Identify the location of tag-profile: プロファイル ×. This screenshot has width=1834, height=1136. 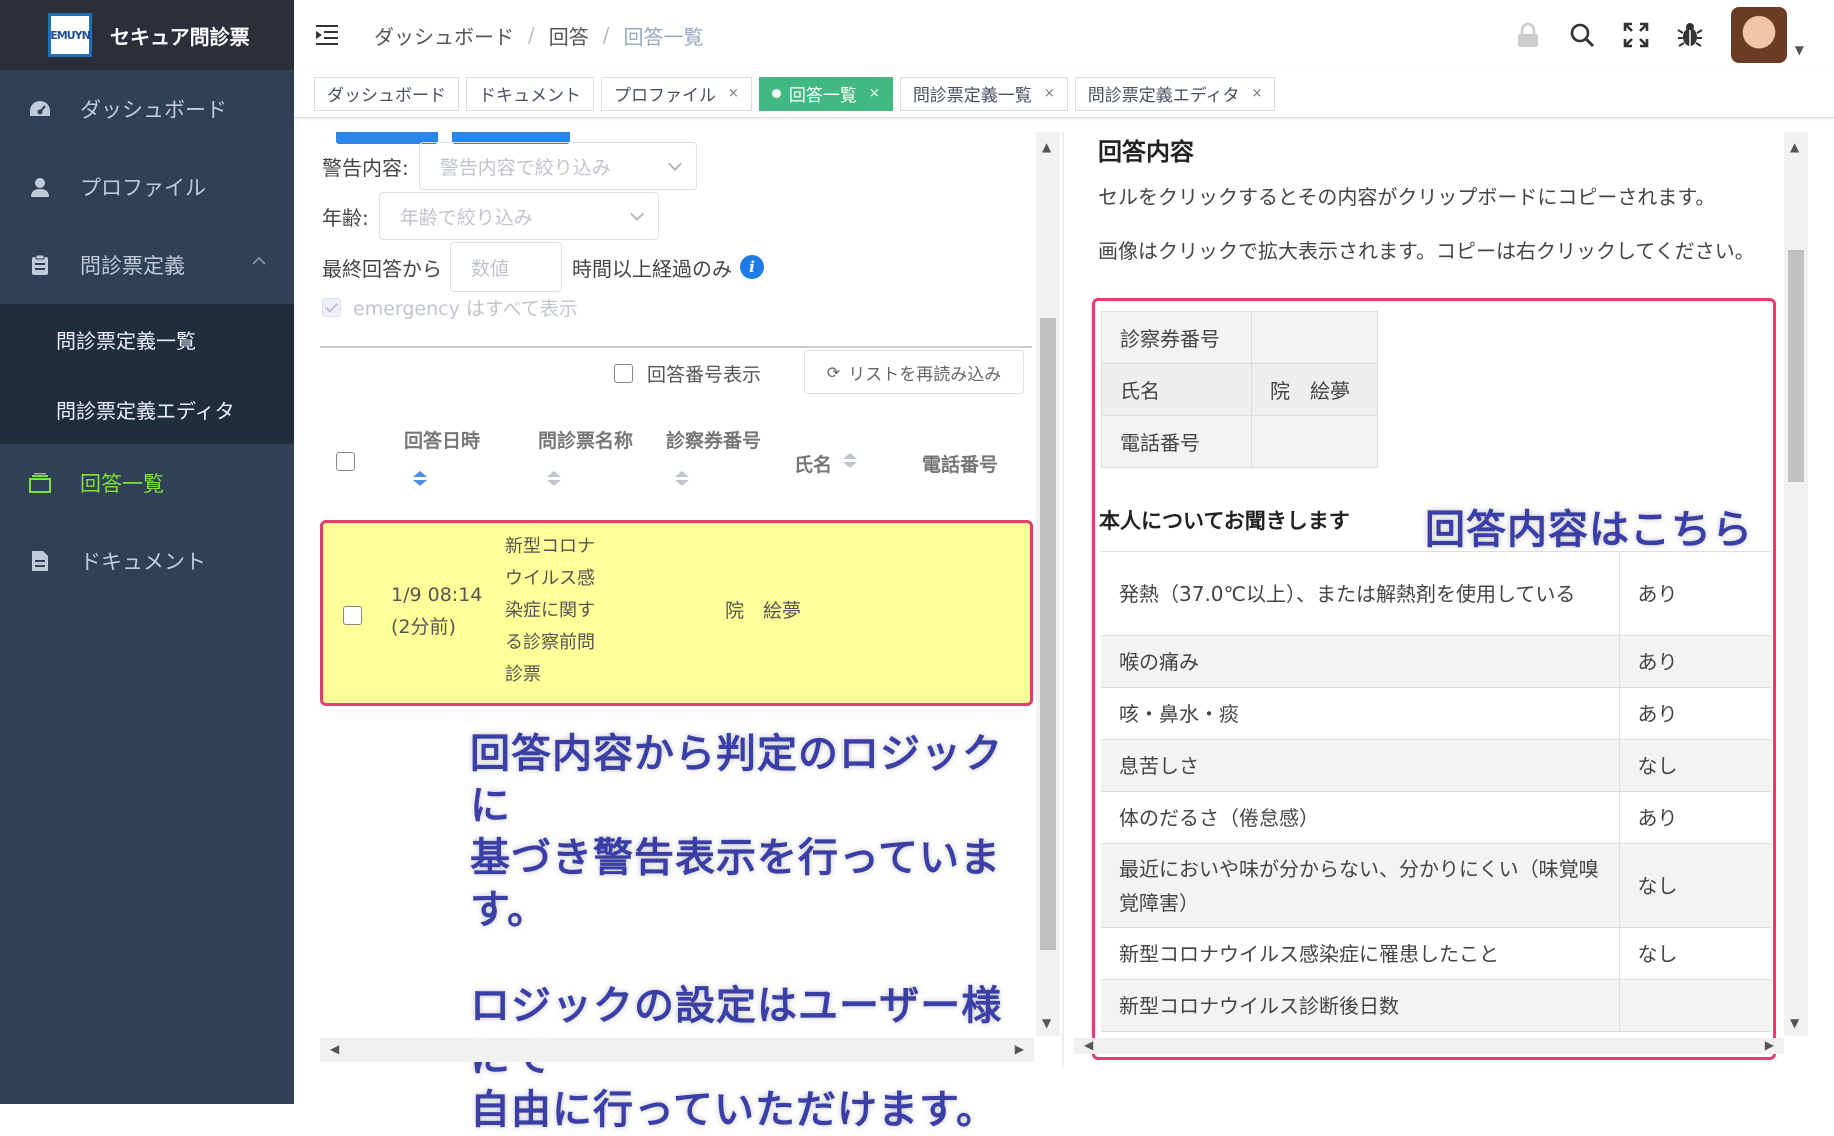
(676, 93).